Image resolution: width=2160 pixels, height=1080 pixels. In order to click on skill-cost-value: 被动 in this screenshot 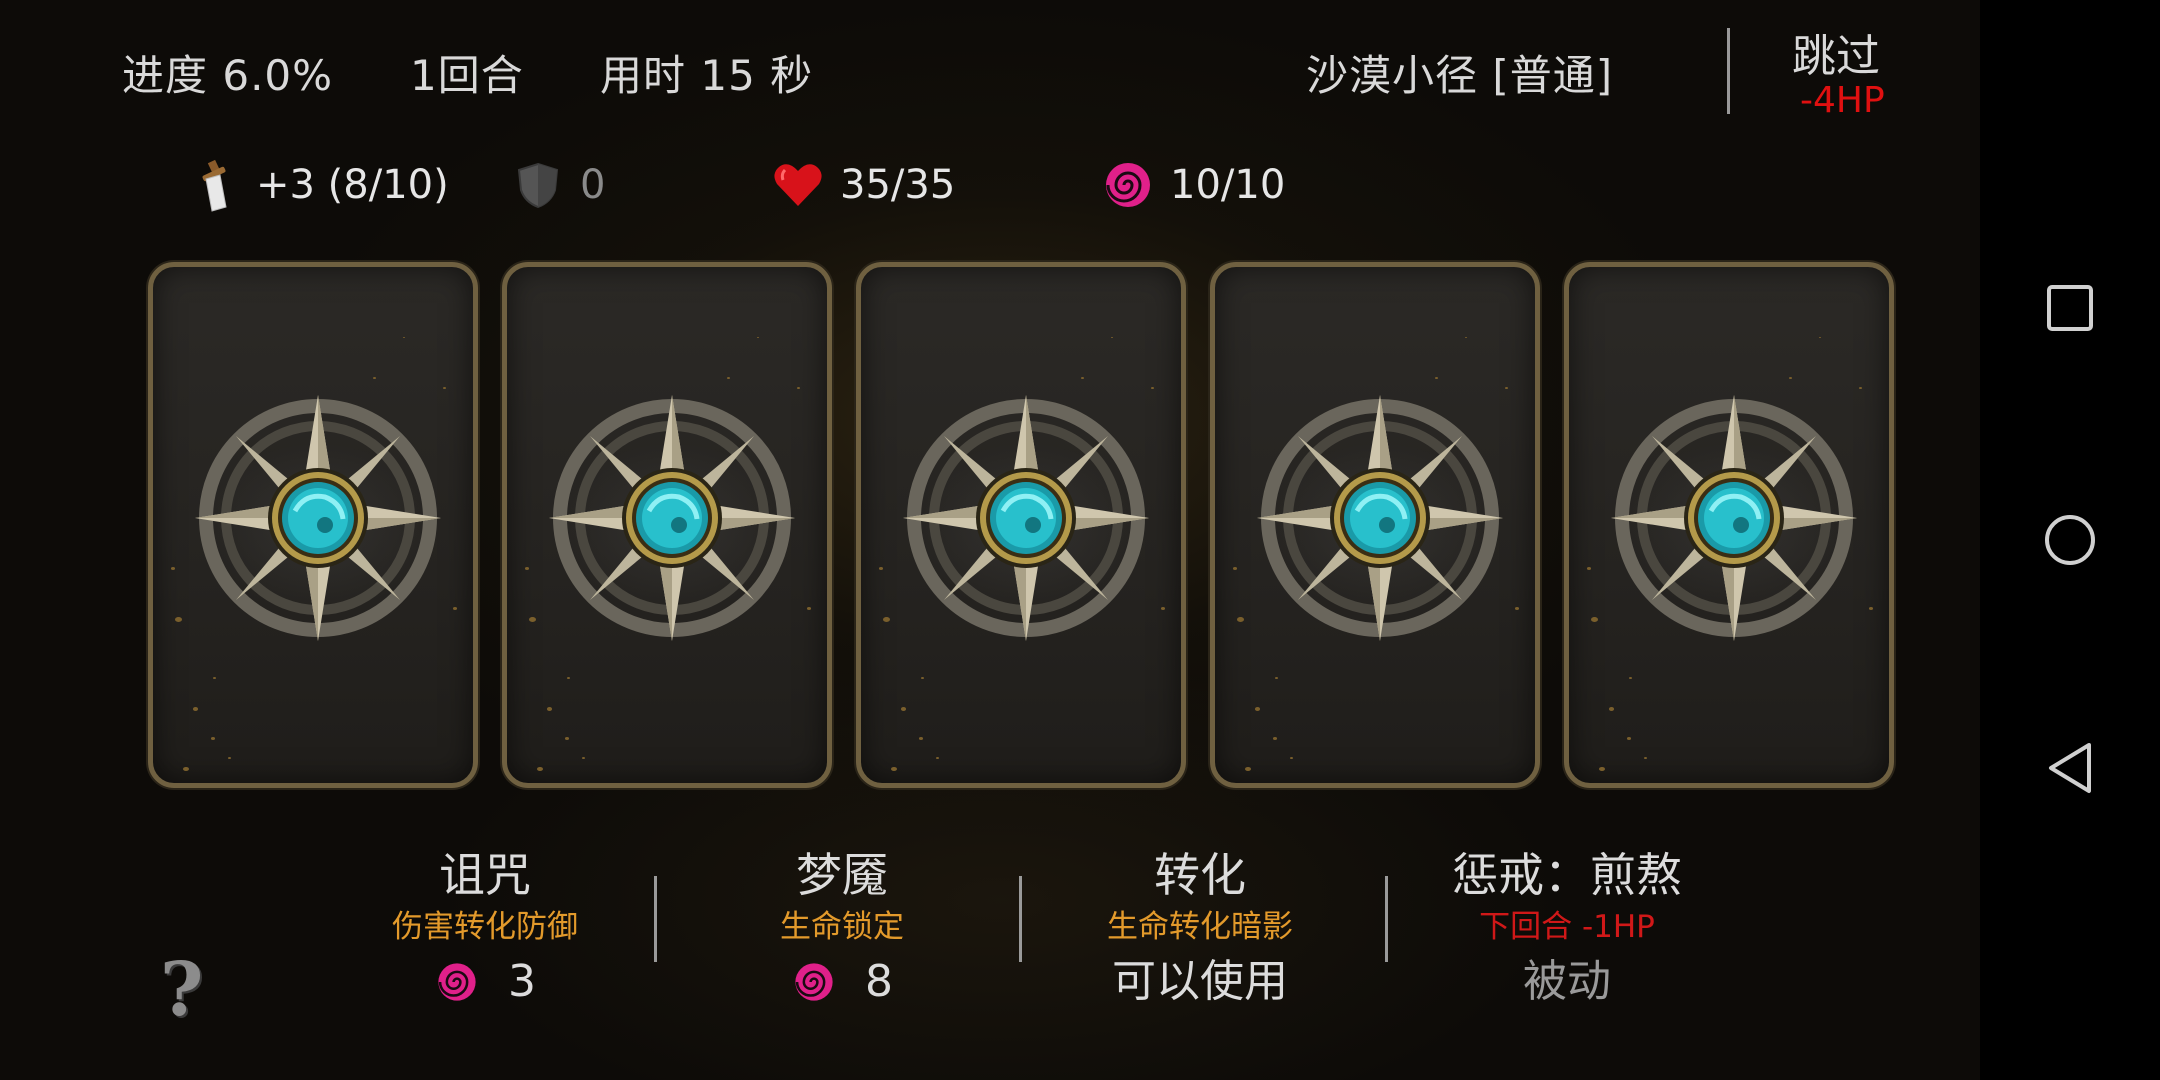, I will do `click(1567, 981)`.